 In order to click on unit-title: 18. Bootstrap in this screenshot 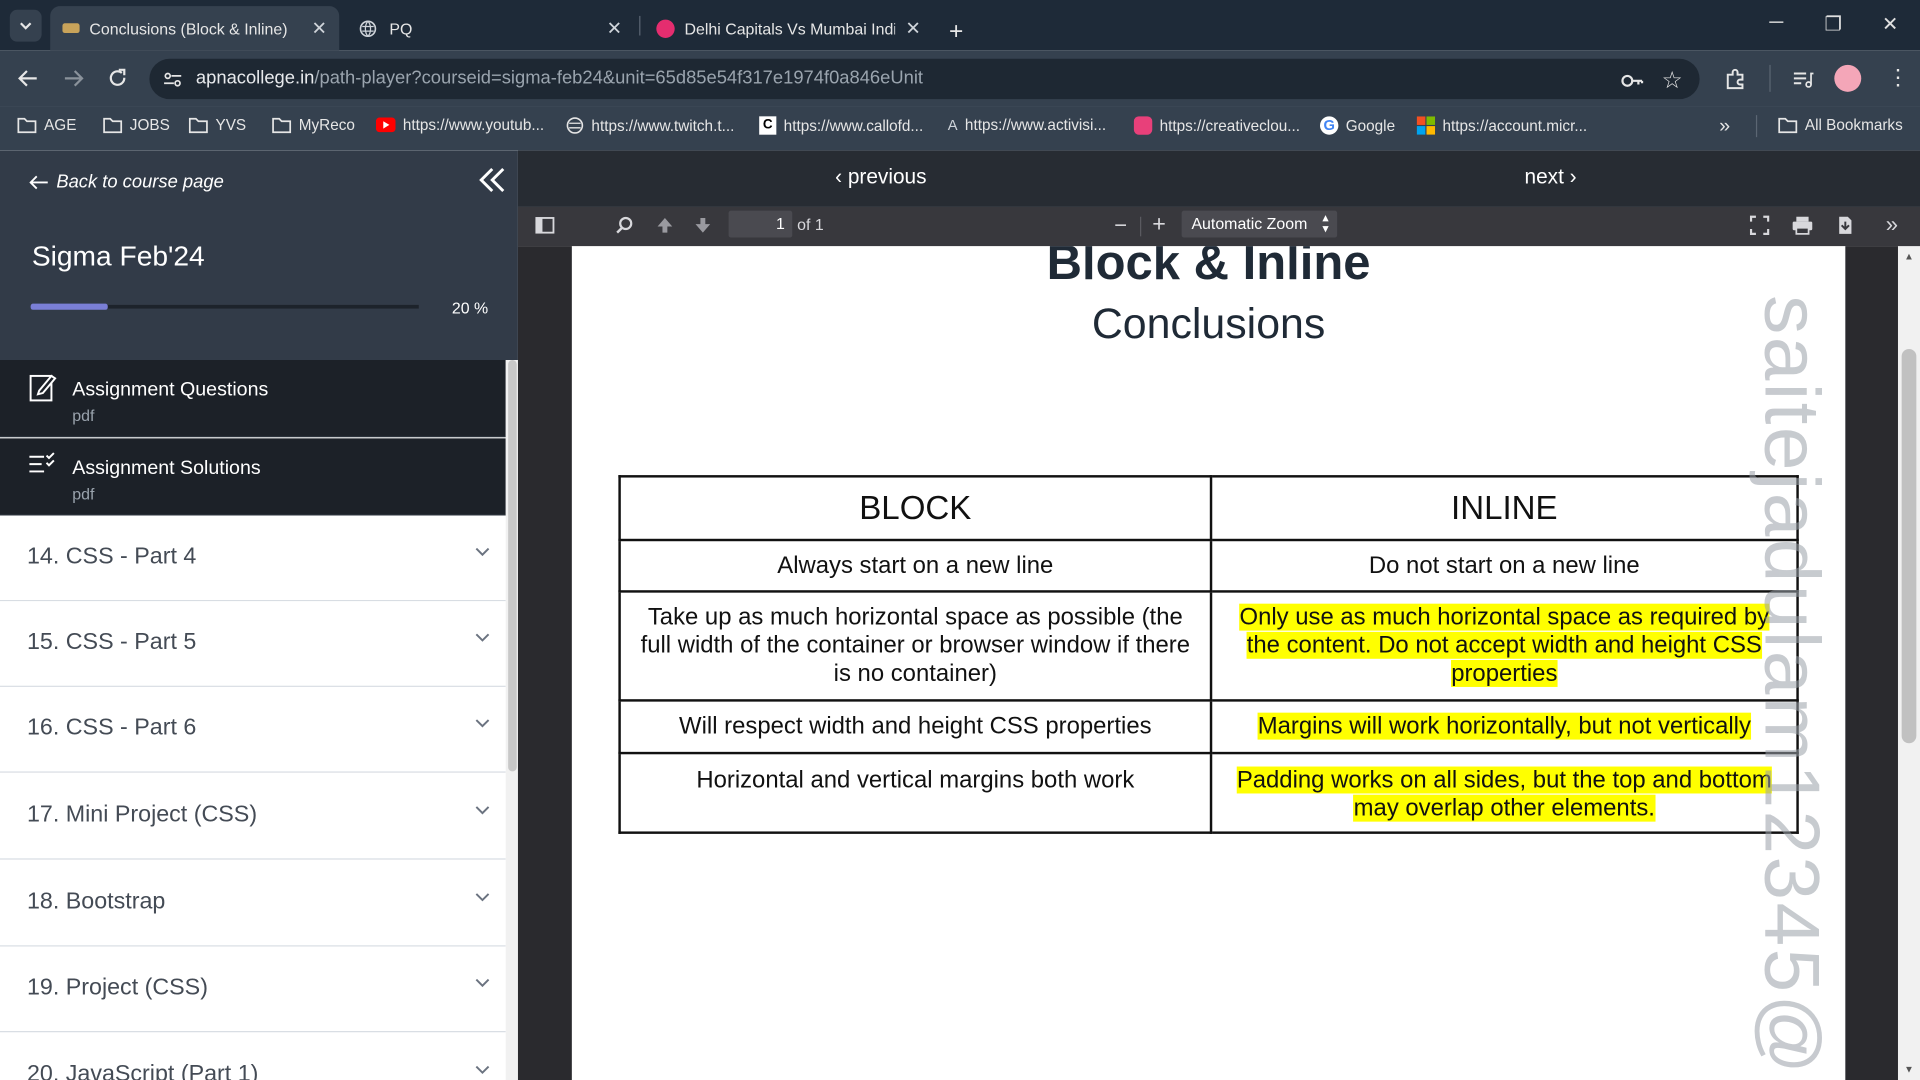, I will do `click(96, 901)`.